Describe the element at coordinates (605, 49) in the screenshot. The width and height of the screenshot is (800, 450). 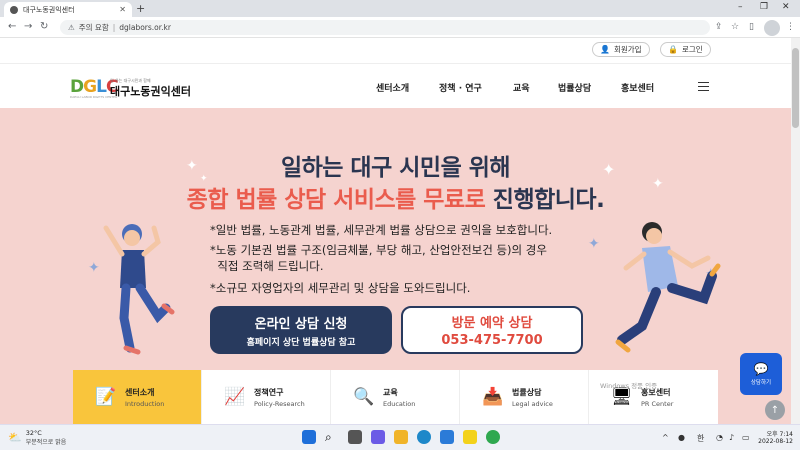
I see `user-add-icon: 👤` at that location.